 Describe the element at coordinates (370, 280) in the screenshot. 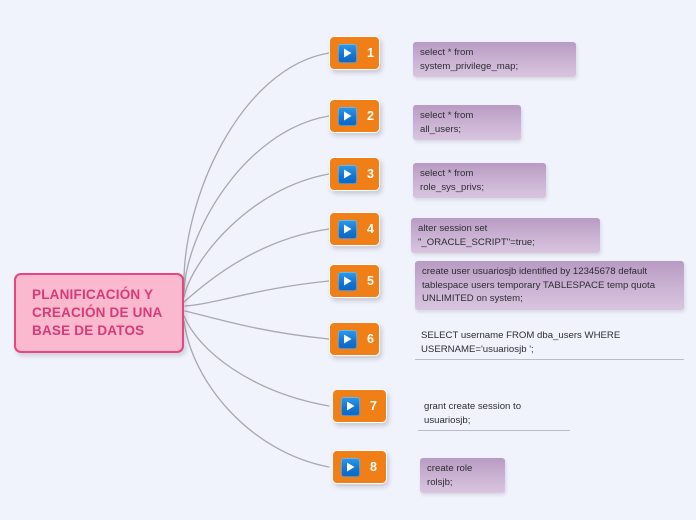

I see `branch-number: 5` at that location.